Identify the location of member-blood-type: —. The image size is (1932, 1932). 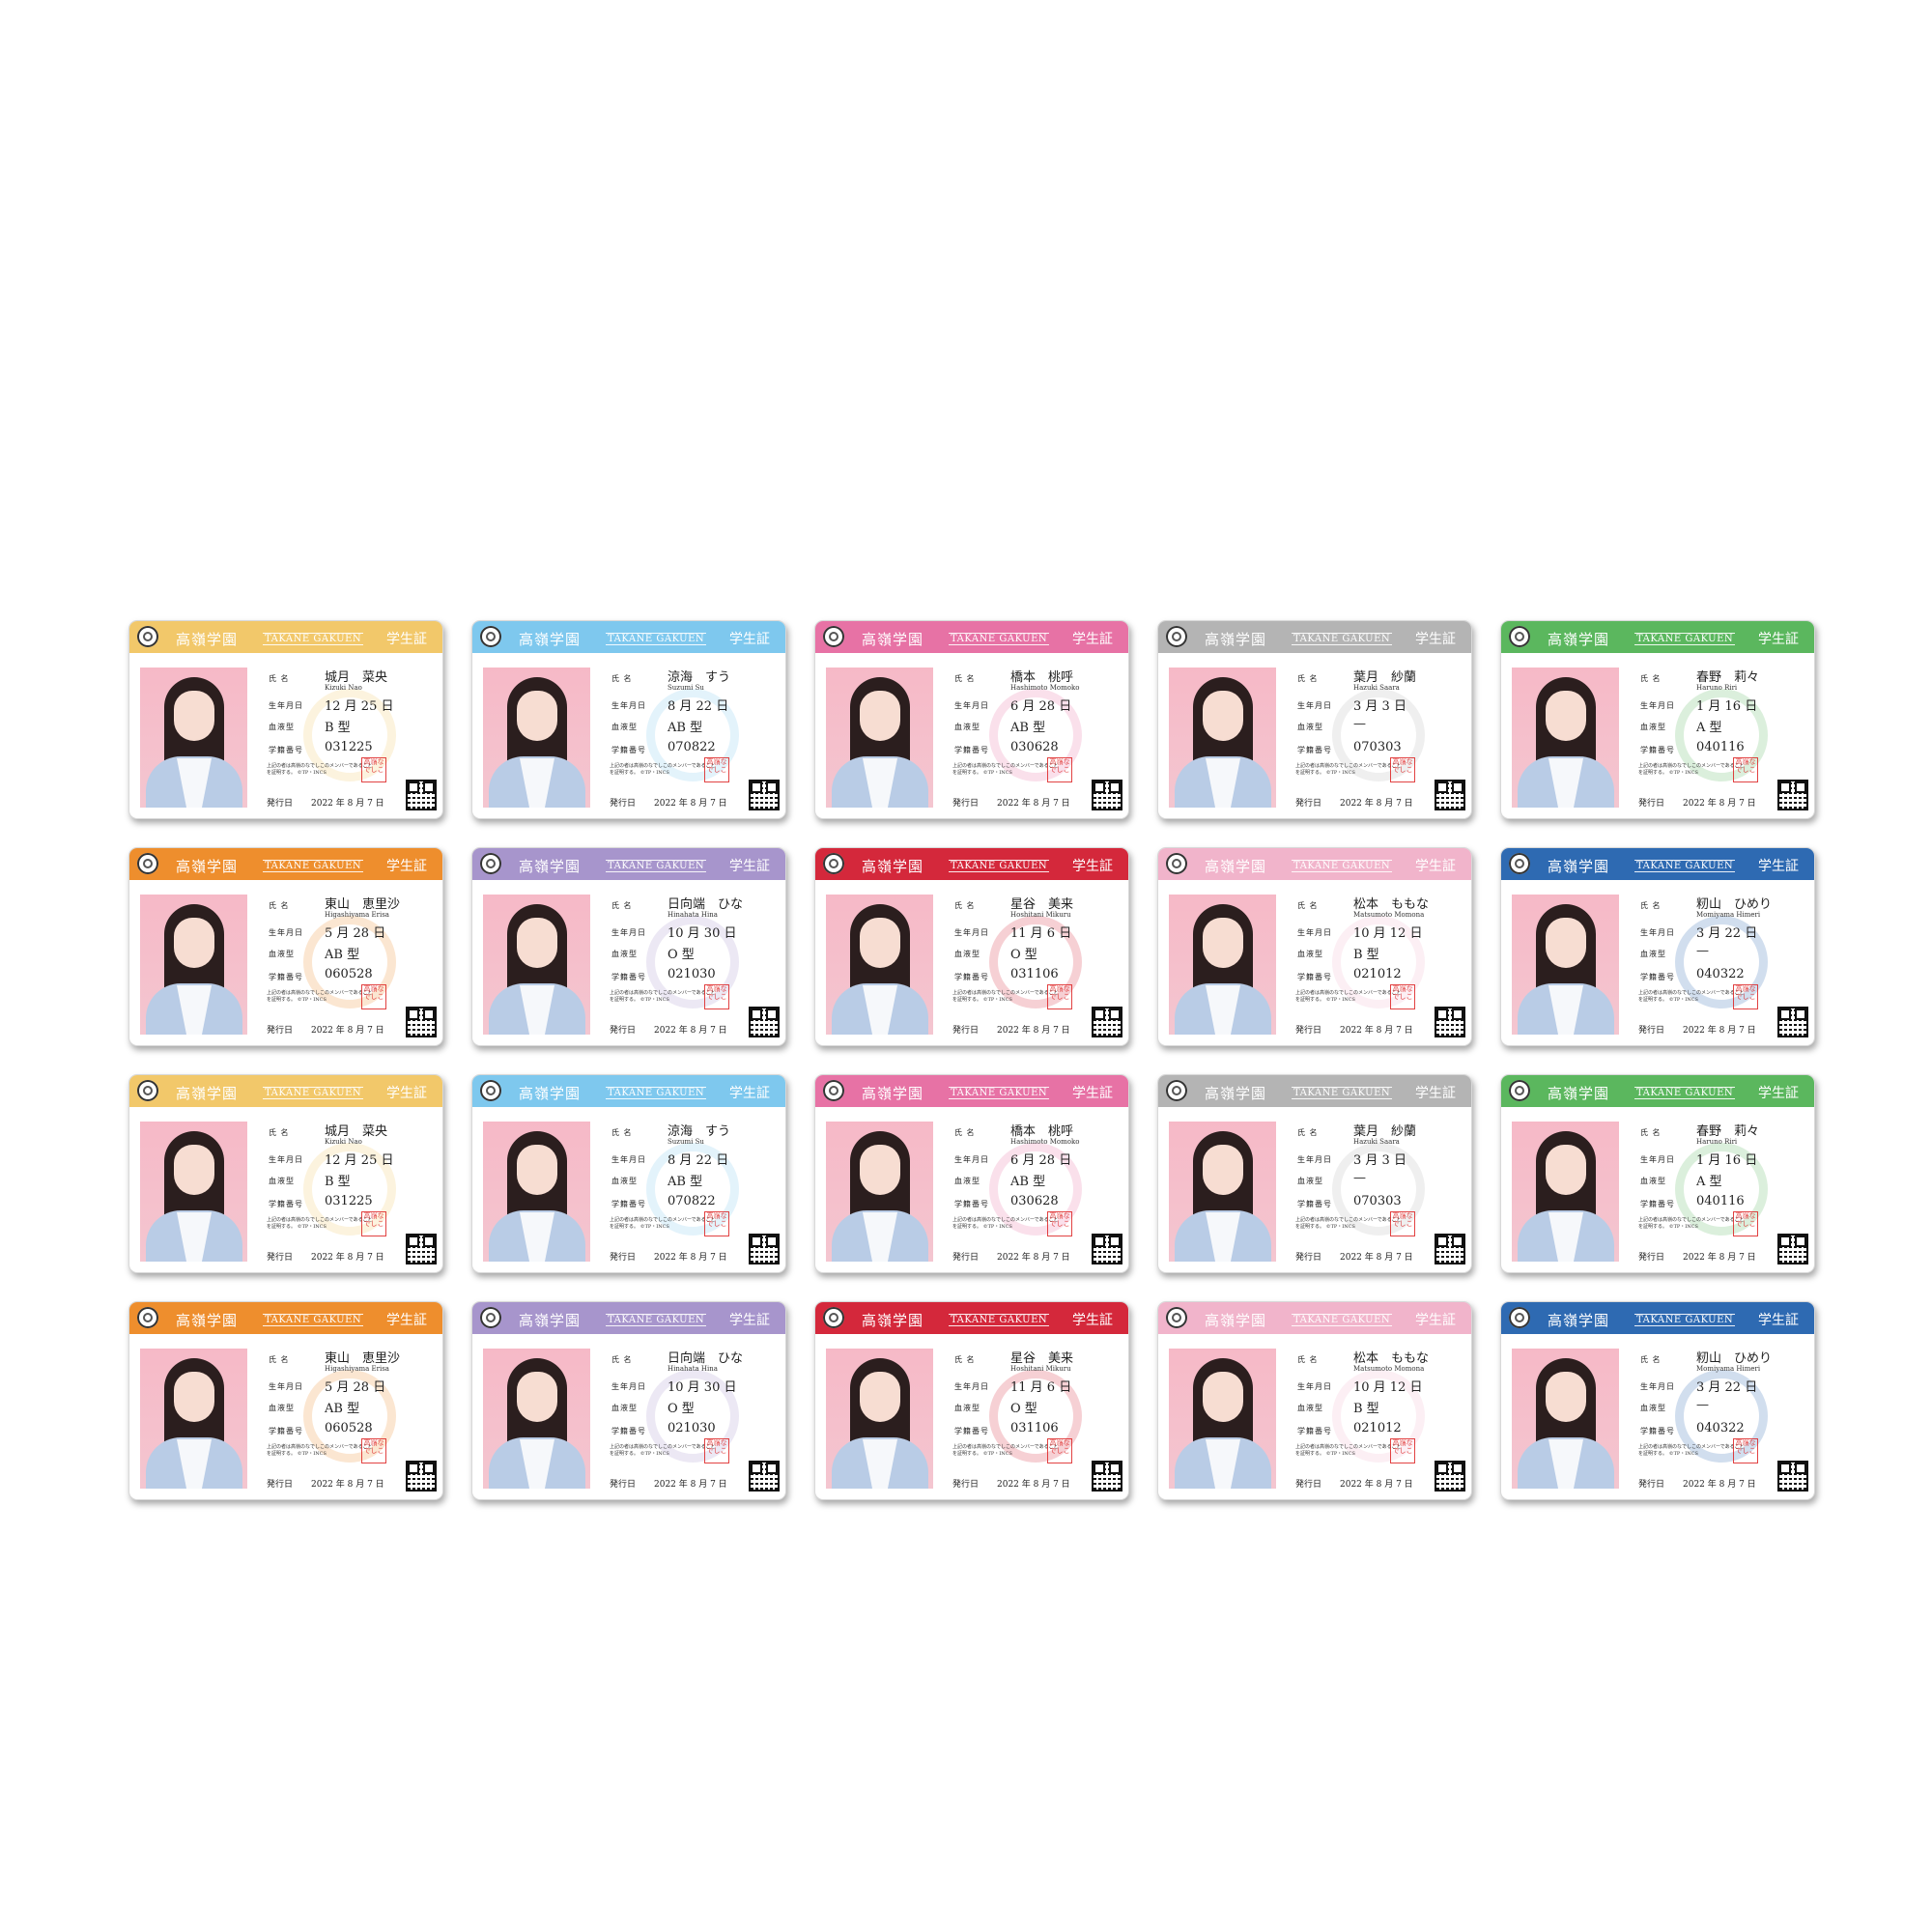
(1702, 1405).